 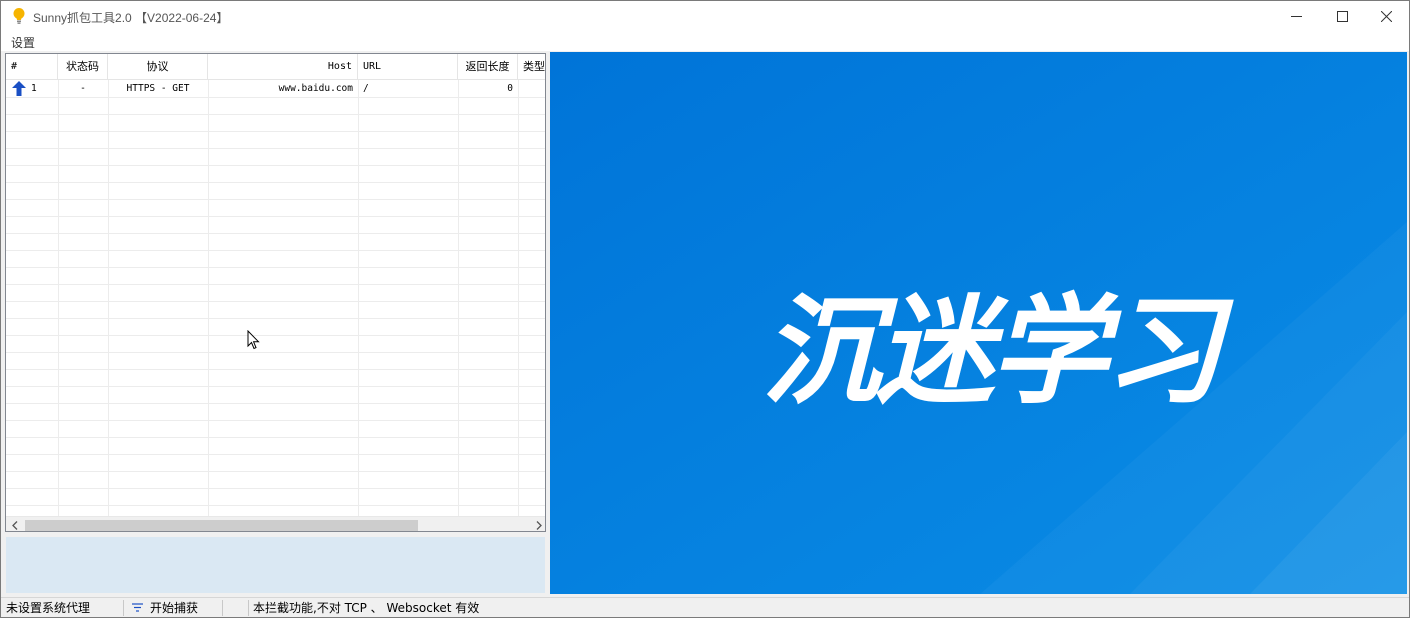 What do you see at coordinates (531, 88) in the screenshot?
I see `row-type` at bounding box center [531, 88].